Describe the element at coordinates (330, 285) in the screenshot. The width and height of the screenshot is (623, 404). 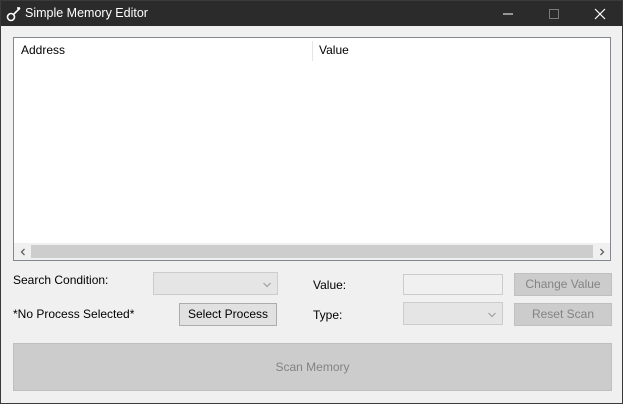
I see `value-label: Value:` at that location.